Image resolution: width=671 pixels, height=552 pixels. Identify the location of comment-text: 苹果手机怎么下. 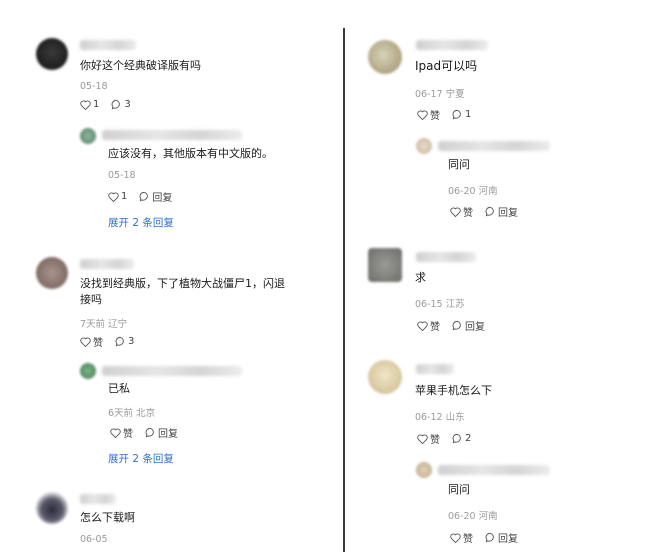
(453, 390).